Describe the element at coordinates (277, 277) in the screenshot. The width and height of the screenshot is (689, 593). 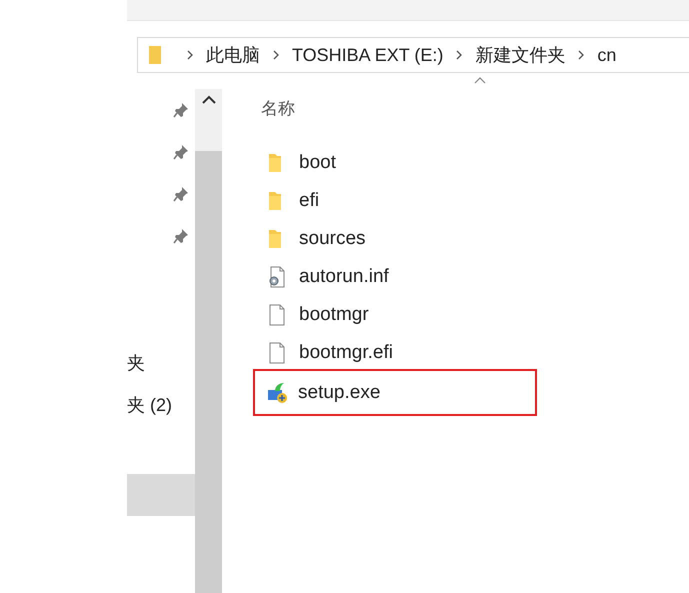
I see `settings-file-icon` at that location.